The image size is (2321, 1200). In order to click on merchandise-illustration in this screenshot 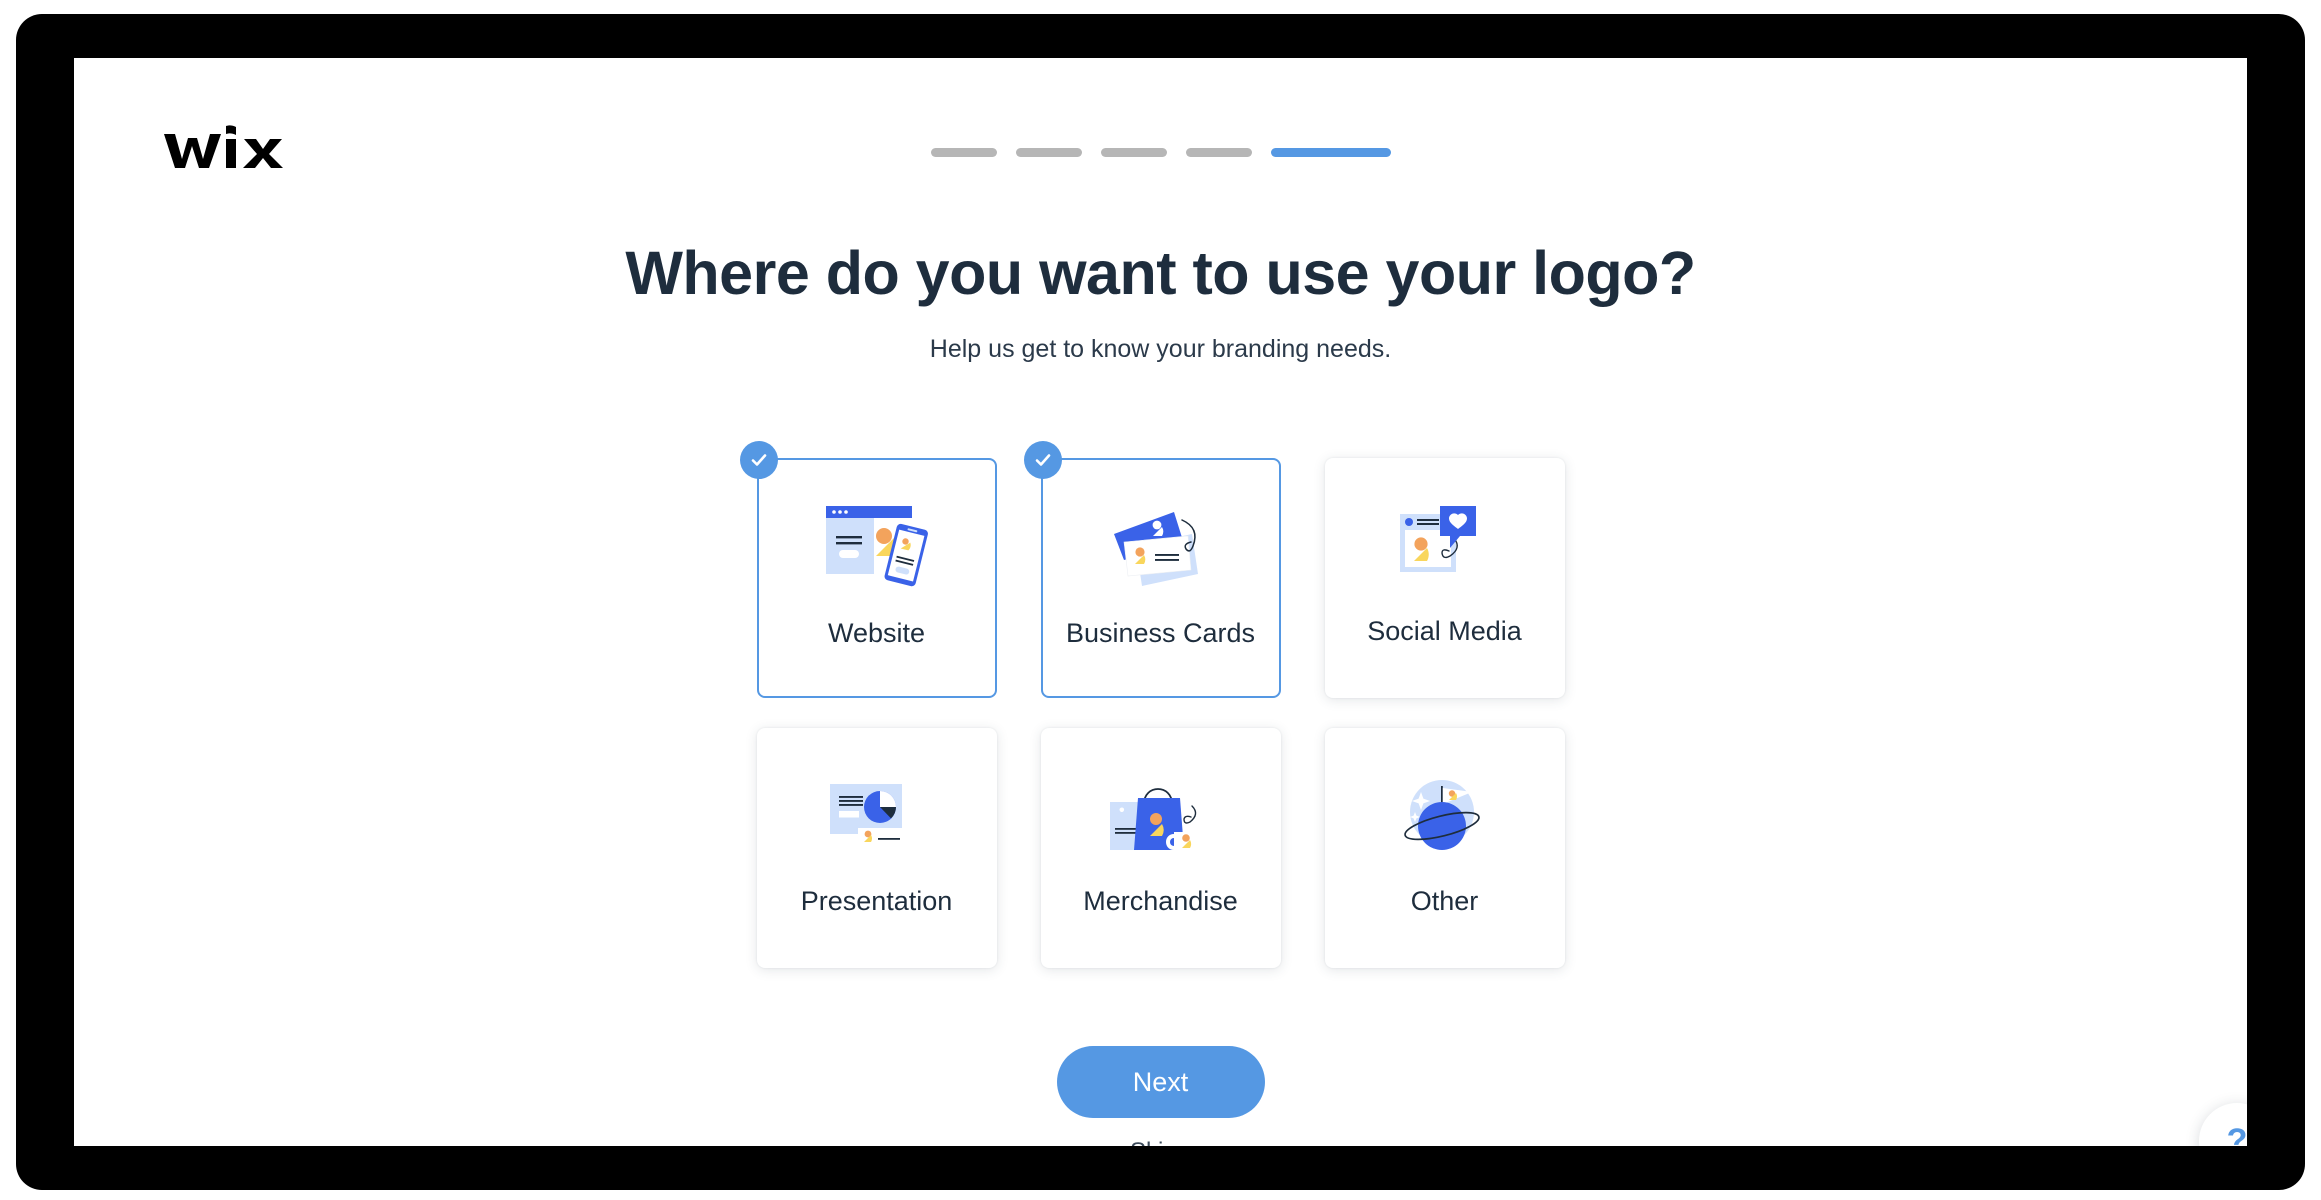, I will do `click(1161, 817)`.